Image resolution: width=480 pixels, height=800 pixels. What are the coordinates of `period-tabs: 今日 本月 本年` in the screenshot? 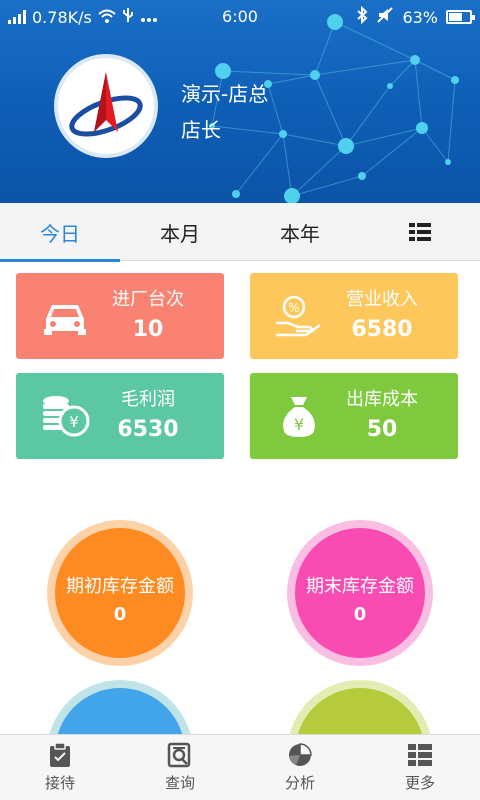 It's located at (240, 232).